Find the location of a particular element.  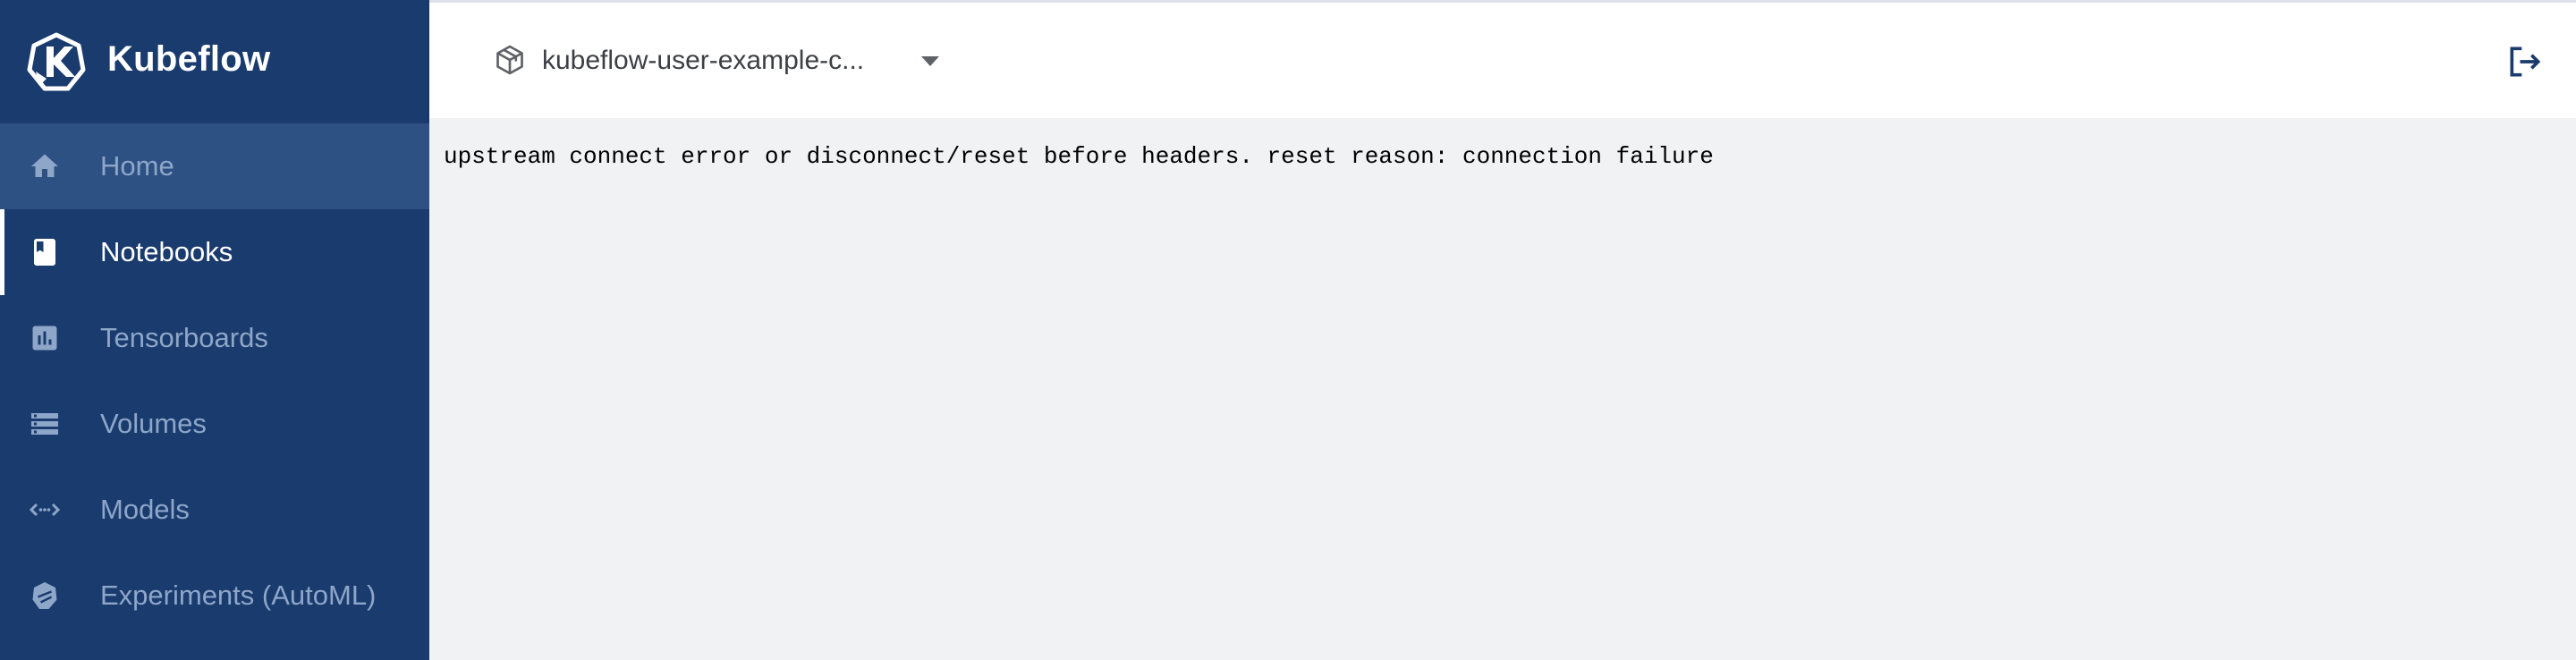

sidebar-item-label: Notebooks is located at coordinates (166, 251).